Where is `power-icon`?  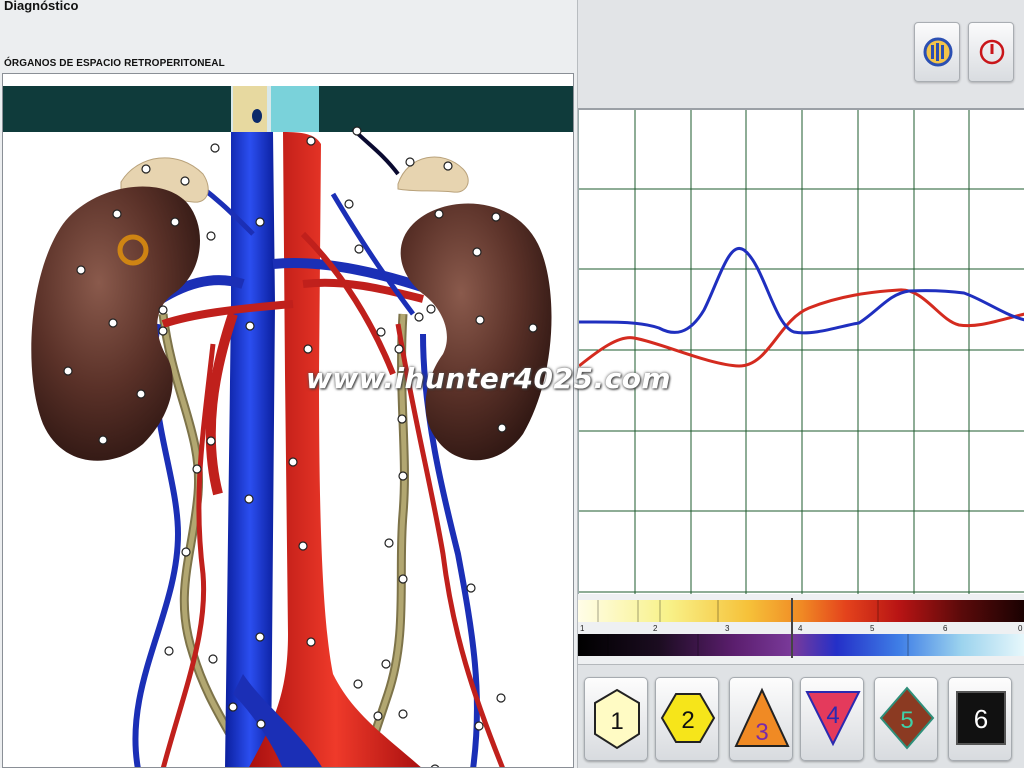 power-icon is located at coordinates (992, 52).